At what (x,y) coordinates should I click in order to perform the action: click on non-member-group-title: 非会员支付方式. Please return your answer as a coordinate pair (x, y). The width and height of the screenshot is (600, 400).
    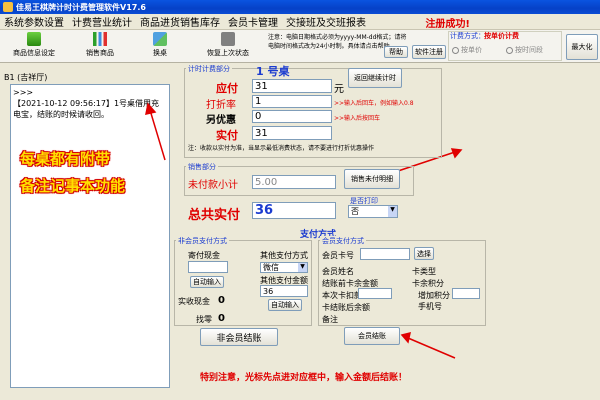
    Looking at the image, I should click on (202, 241).